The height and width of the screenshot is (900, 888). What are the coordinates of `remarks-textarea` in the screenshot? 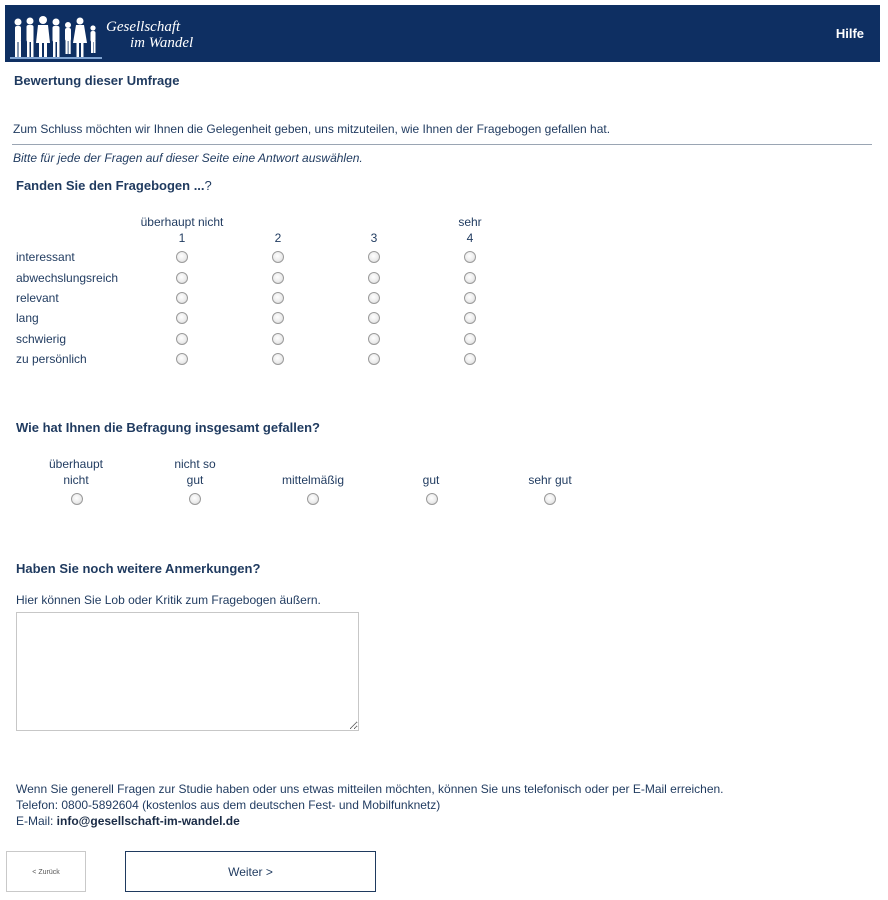 It's located at (187, 671).